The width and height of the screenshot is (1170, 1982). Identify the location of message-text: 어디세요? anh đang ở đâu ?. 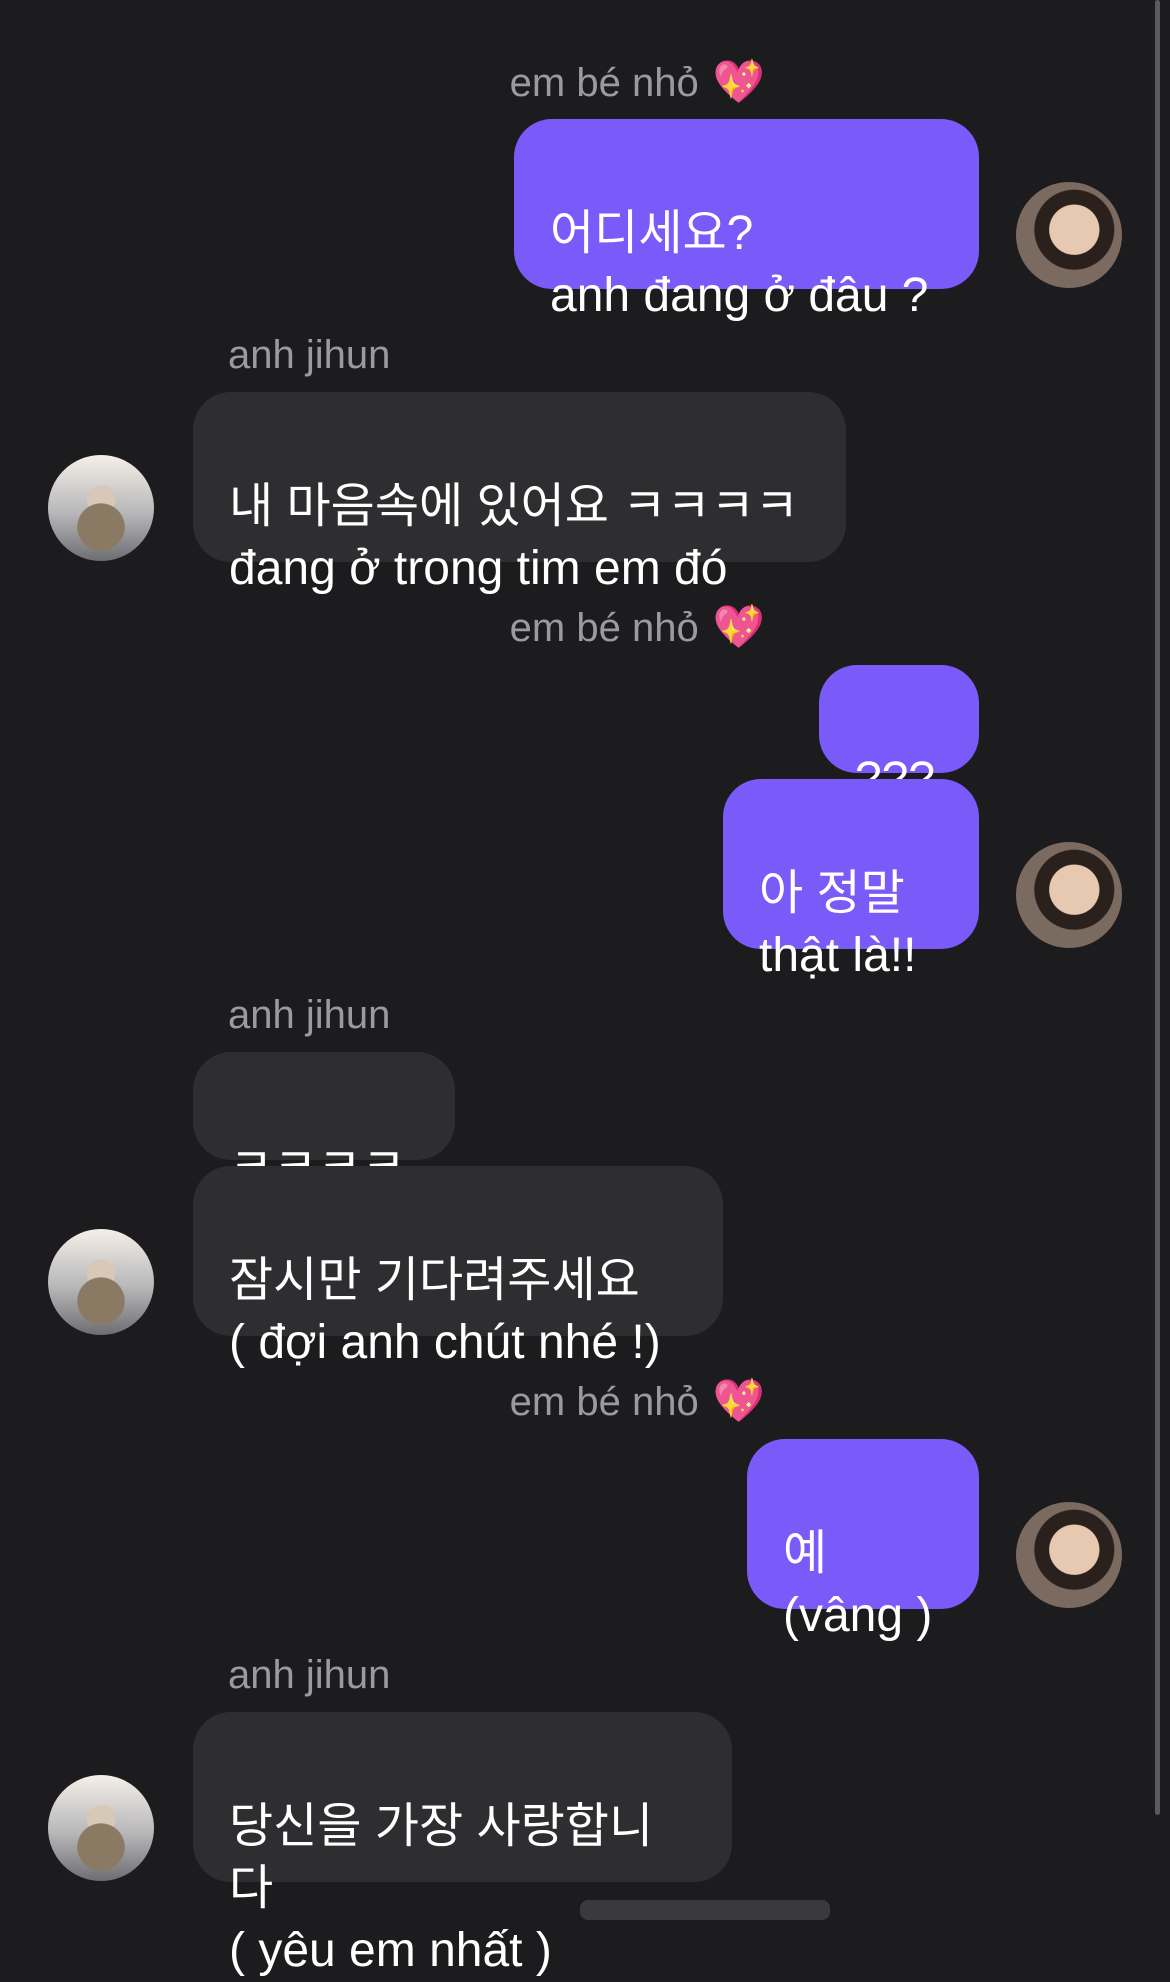
(739, 264).